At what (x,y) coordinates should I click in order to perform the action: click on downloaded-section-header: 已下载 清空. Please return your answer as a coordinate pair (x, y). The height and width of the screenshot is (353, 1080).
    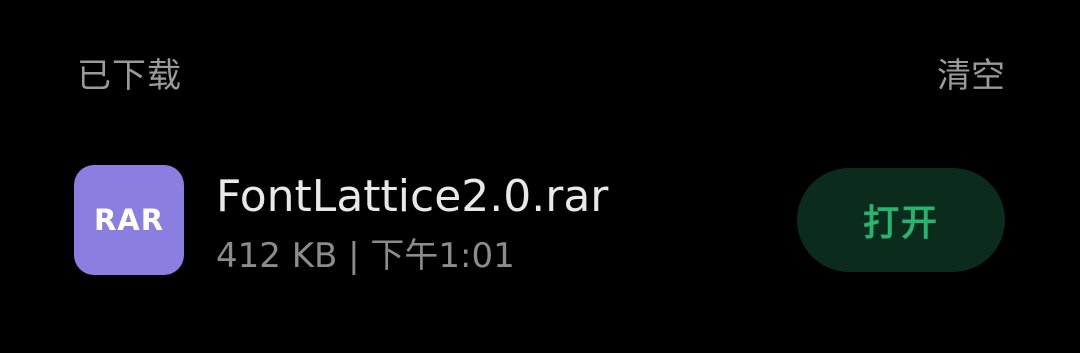
    Looking at the image, I should click on (541, 76).